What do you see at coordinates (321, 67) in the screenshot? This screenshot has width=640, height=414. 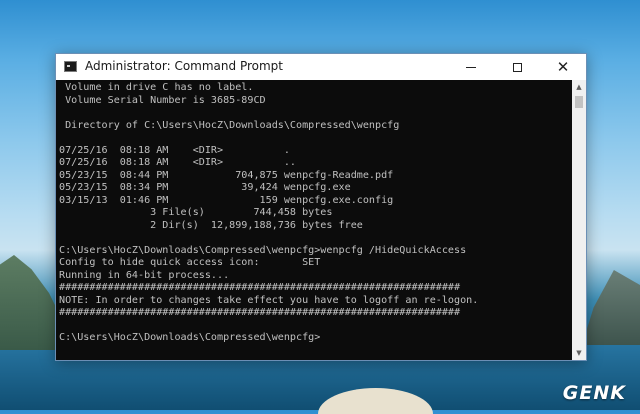 I see `title-bar: Administrator: Command Prompt ✕` at bounding box center [321, 67].